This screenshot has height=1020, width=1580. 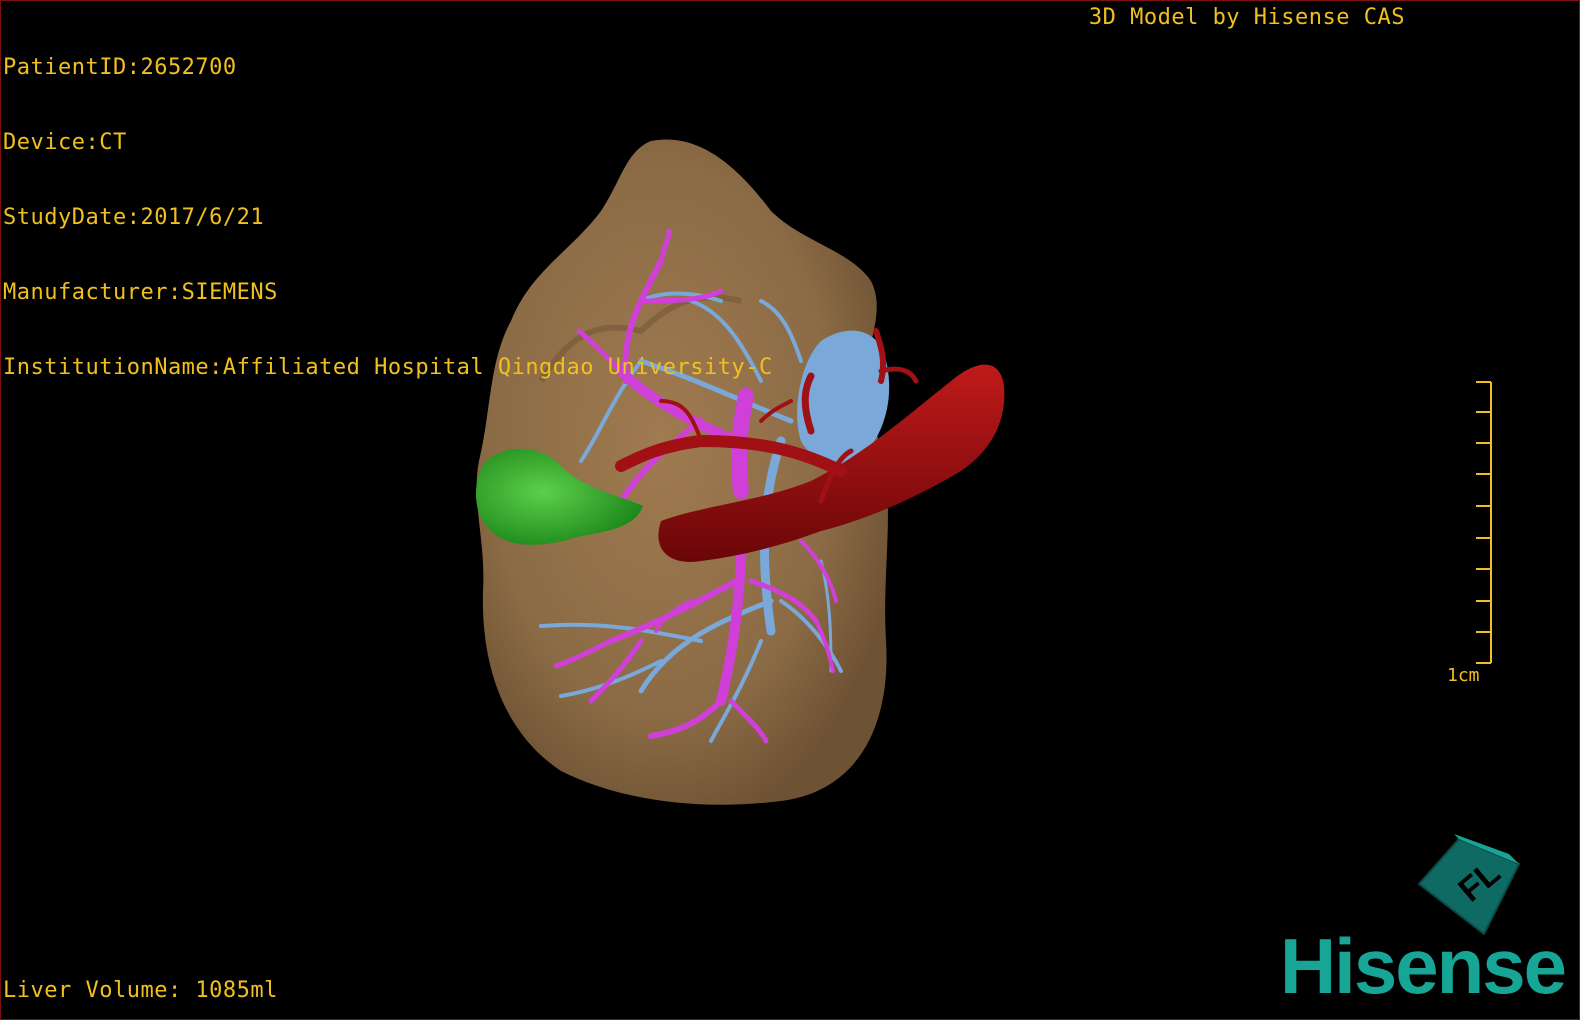 I want to click on hisense-logo: Hisense, so click(x=1423, y=966).